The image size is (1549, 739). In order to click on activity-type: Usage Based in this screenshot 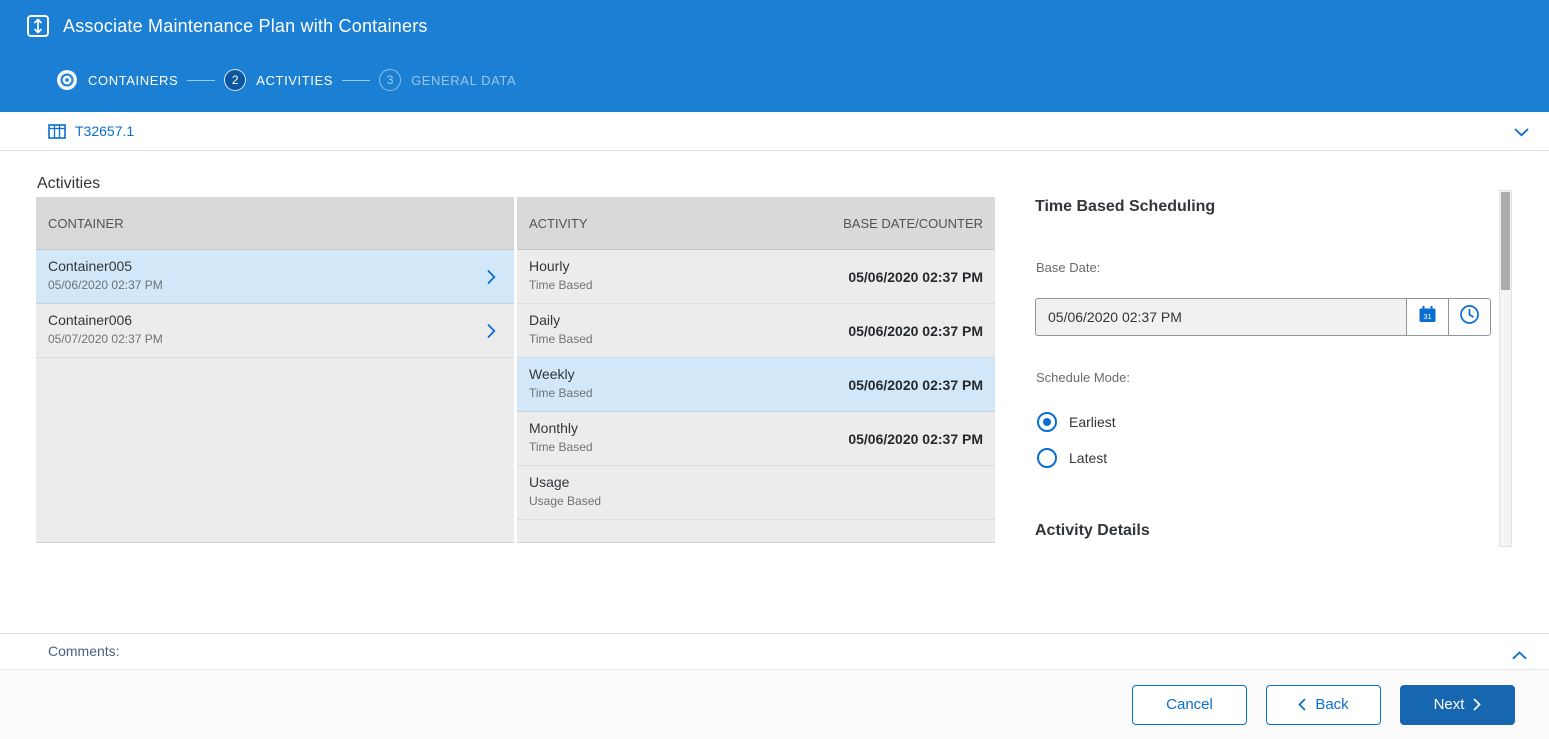, I will do `click(565, 501)`.